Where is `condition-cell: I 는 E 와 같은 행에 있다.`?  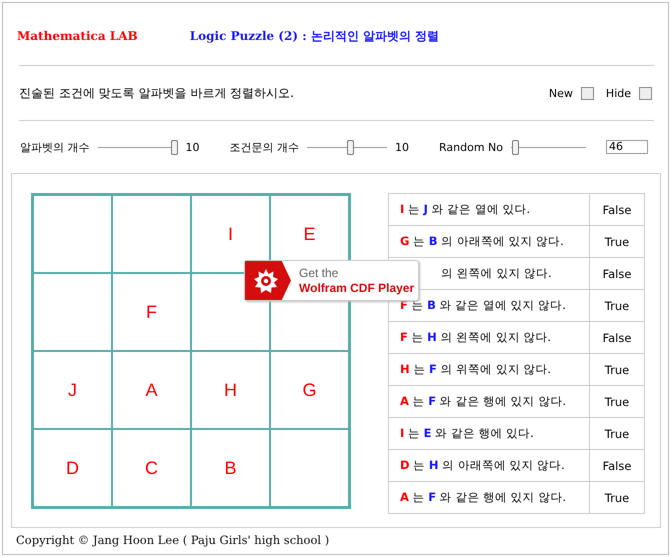
condition-cell: I 는 E 와 같은 행에 있다. is located at coordinates (489, 434).